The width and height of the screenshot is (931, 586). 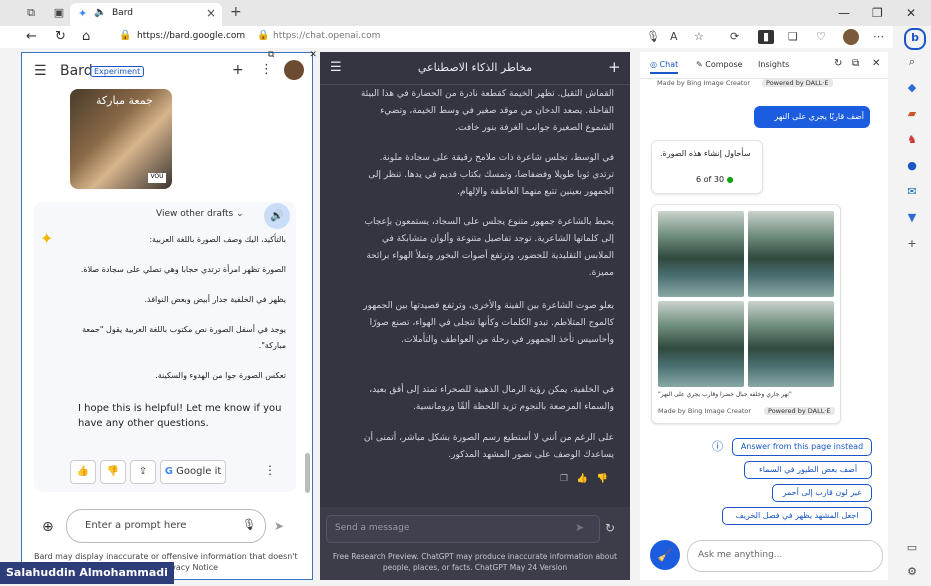 What do you see at coordinates (912, 572) in the screenshot?
I see `settings-icon: ⚙` at bounding box center [912, 572].